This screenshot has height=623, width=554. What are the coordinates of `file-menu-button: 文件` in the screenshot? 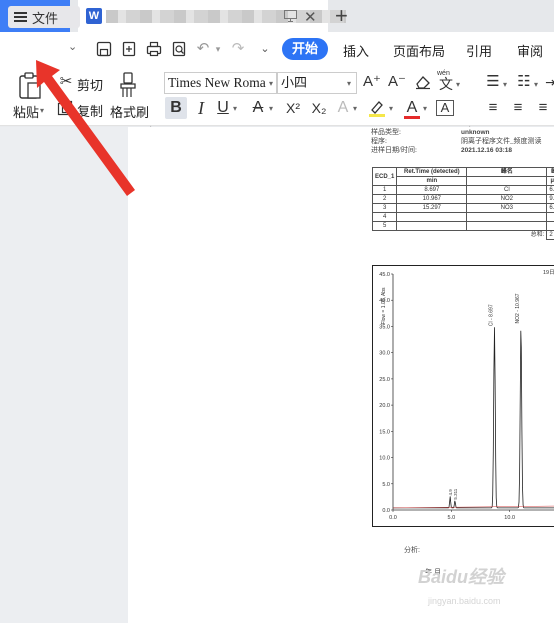 It's located at (44, 17).